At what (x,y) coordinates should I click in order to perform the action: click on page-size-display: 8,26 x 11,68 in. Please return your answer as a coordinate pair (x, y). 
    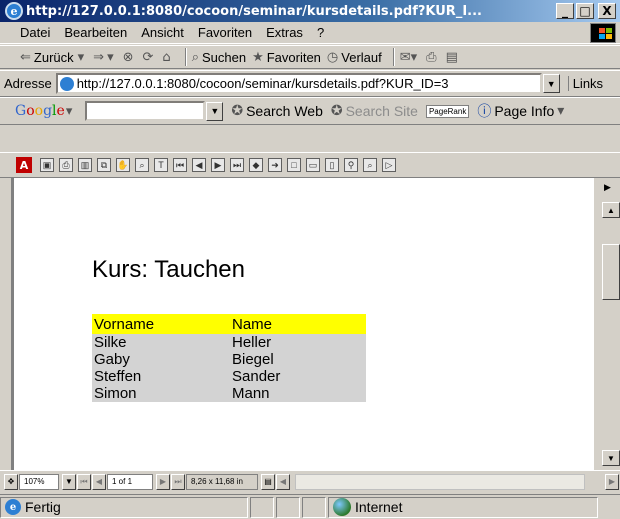
    Looking at the image, I should click on (222, 481).